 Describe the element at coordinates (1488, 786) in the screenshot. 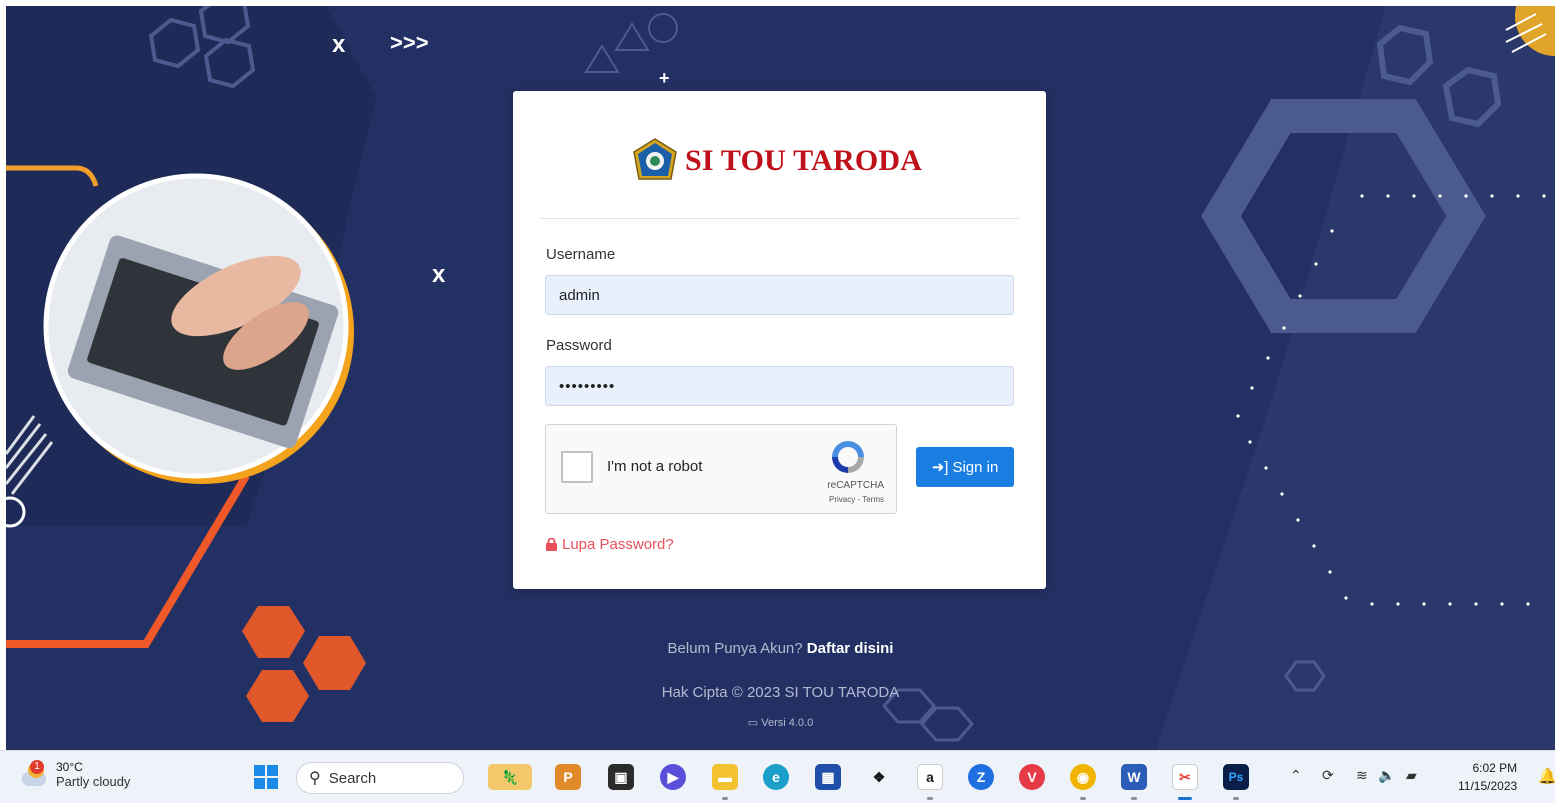

I see `clock-date: 11/15/2023` at that location.